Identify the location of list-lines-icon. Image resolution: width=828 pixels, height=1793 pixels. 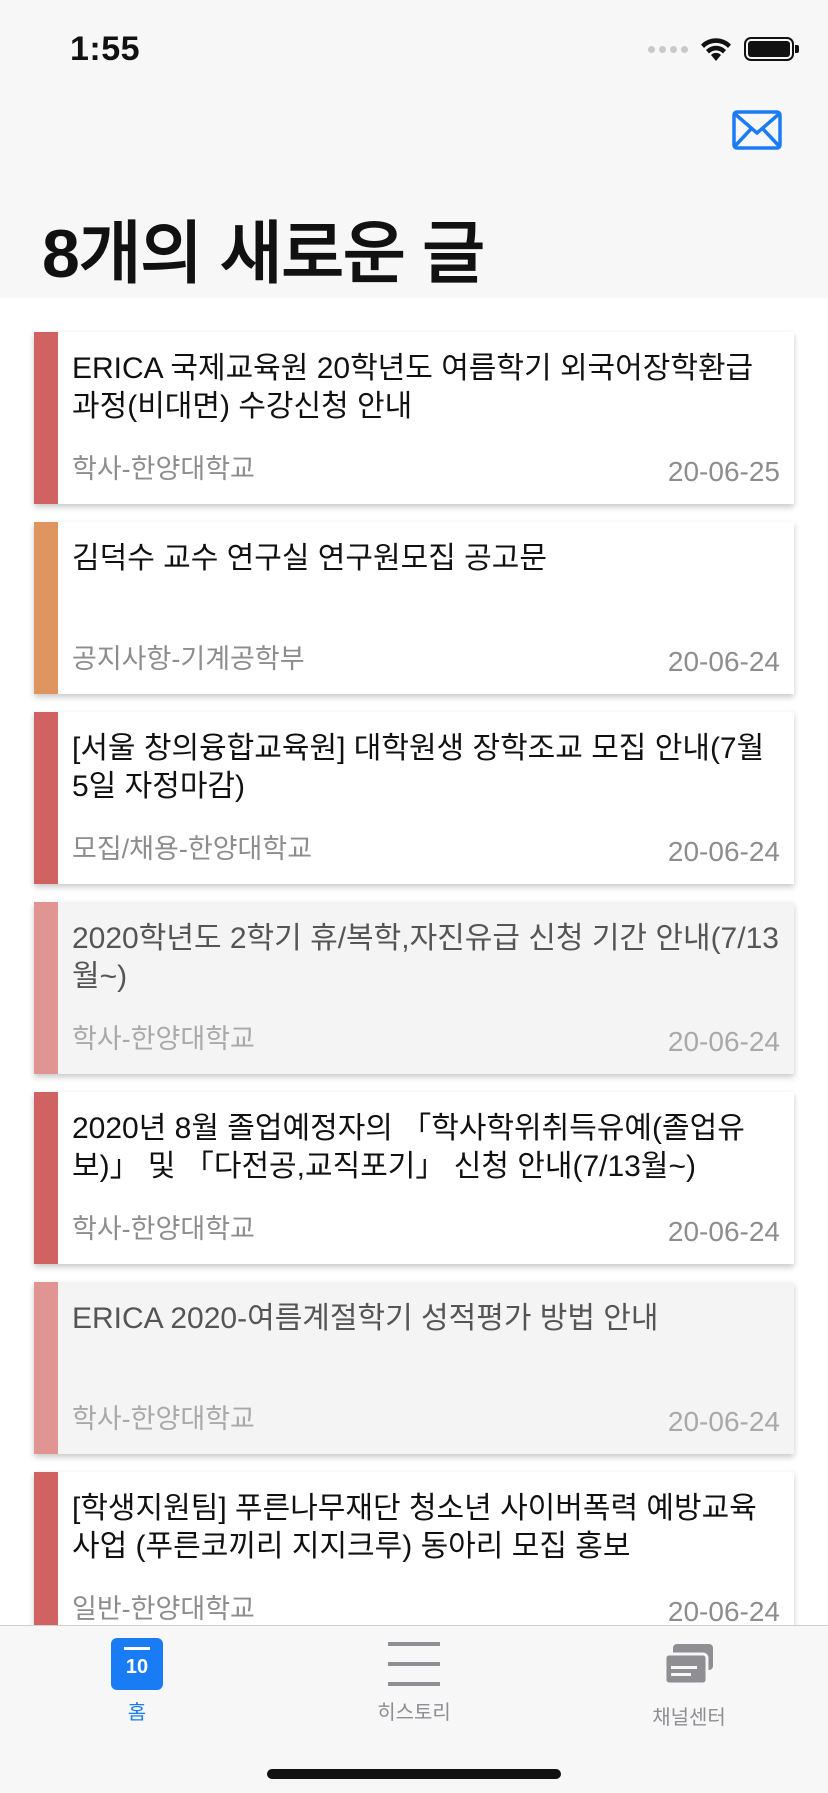
(414, 1664).